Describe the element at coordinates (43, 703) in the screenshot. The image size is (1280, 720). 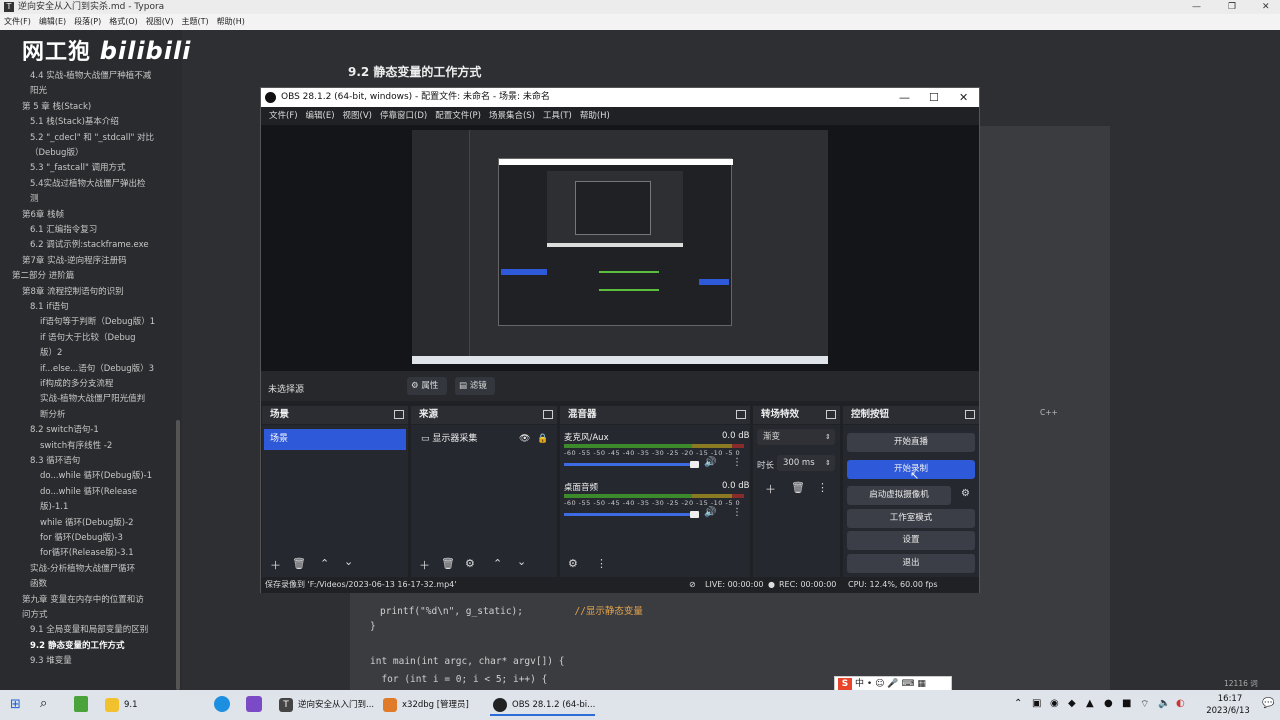
I see `search-icon: ⌕` at that location.